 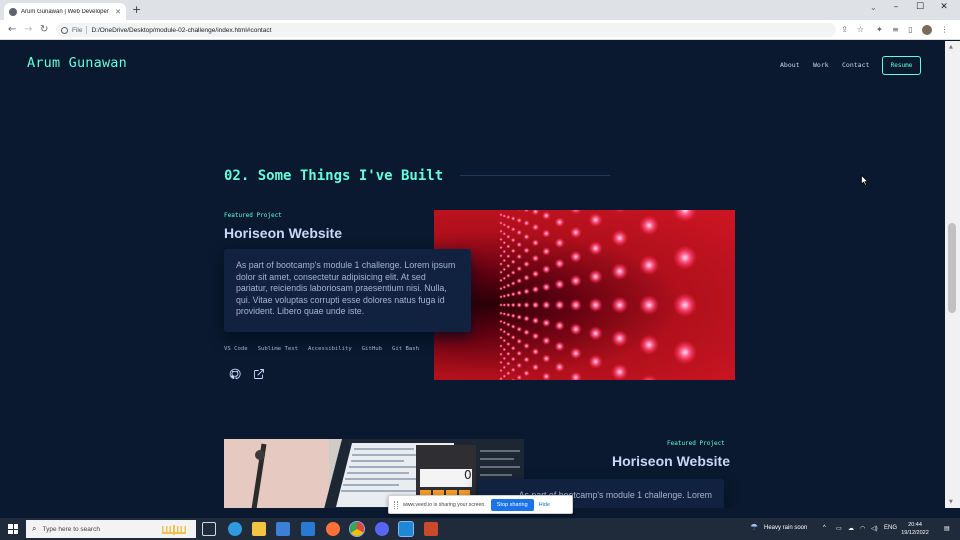 I want to click on file-explorer-icon, so click(x=259, y=529).